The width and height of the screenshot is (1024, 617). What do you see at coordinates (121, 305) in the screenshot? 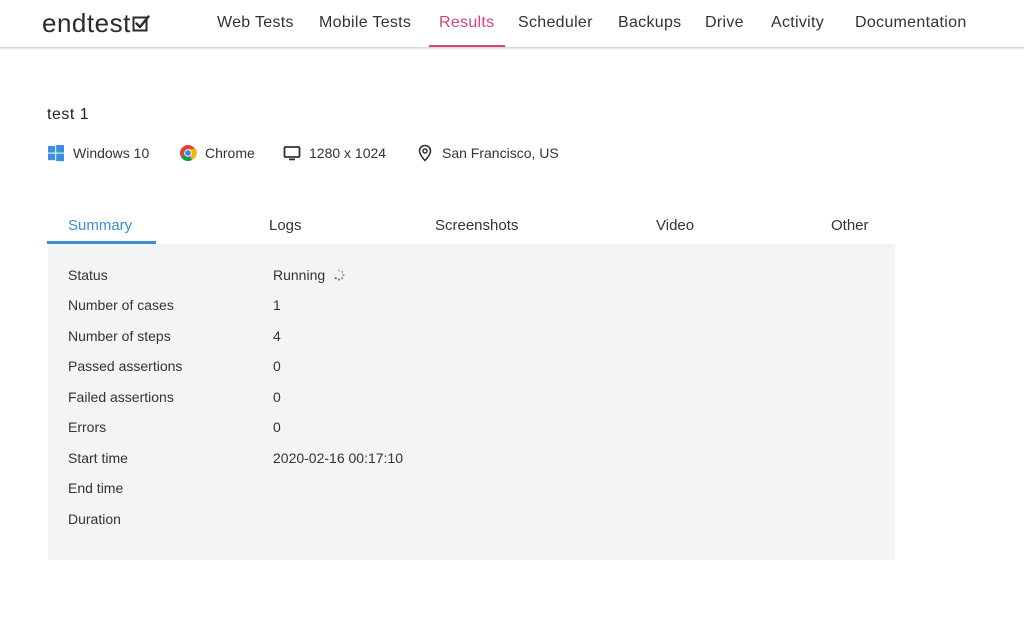
I see `summary-key: Number of cases` at bounding box center [121, 305].